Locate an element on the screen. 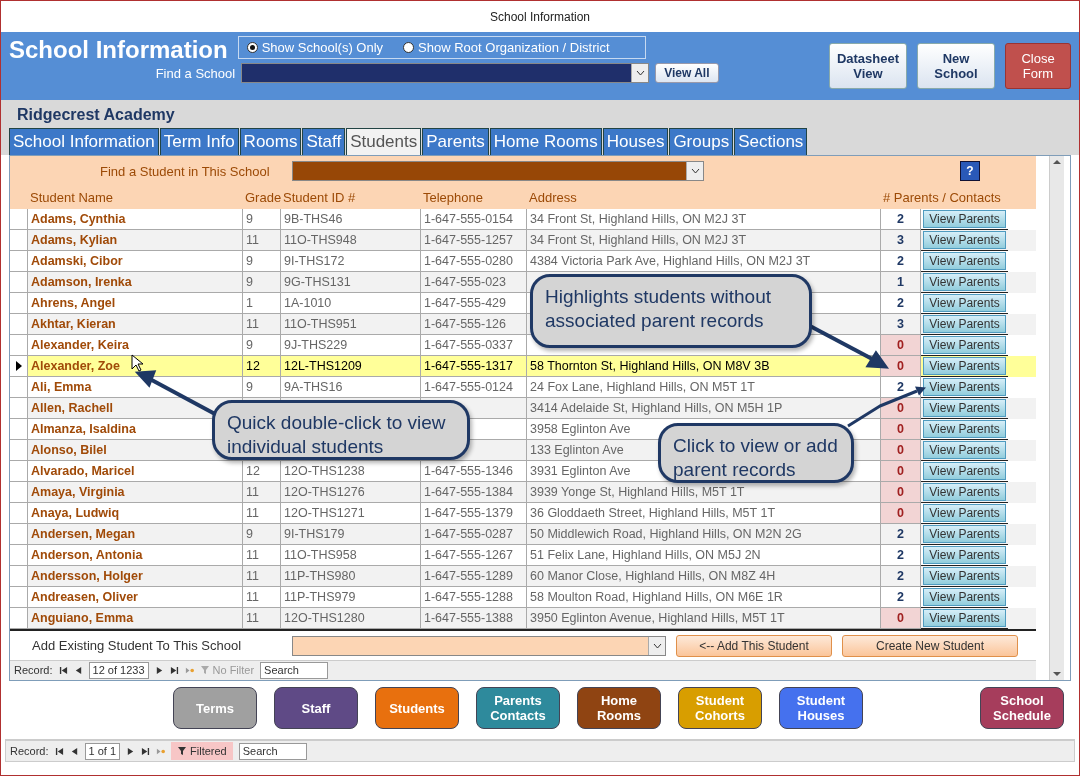 This screenshot has width=1080, height=776. callout-tooltip: Click to view or add parent records is located at coordinates (756, 453).